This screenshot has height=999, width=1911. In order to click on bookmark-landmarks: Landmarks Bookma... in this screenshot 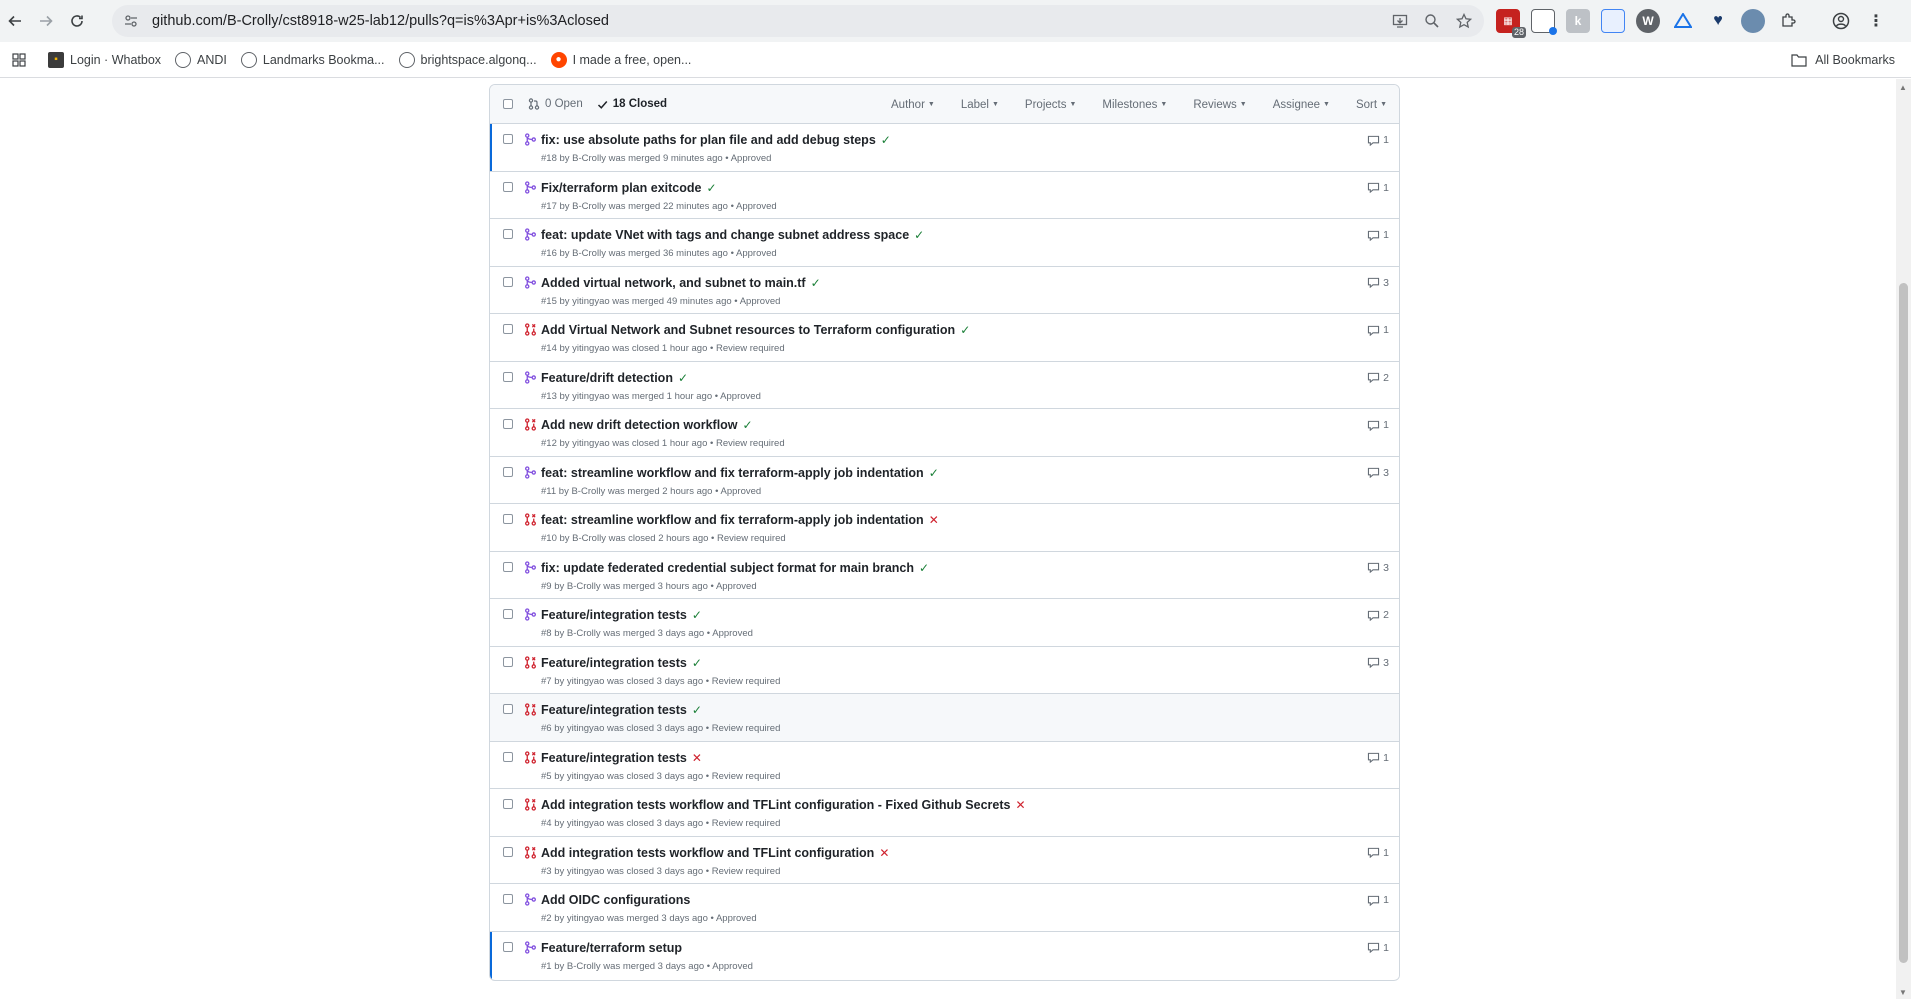, I will do `click(312, 59)`.